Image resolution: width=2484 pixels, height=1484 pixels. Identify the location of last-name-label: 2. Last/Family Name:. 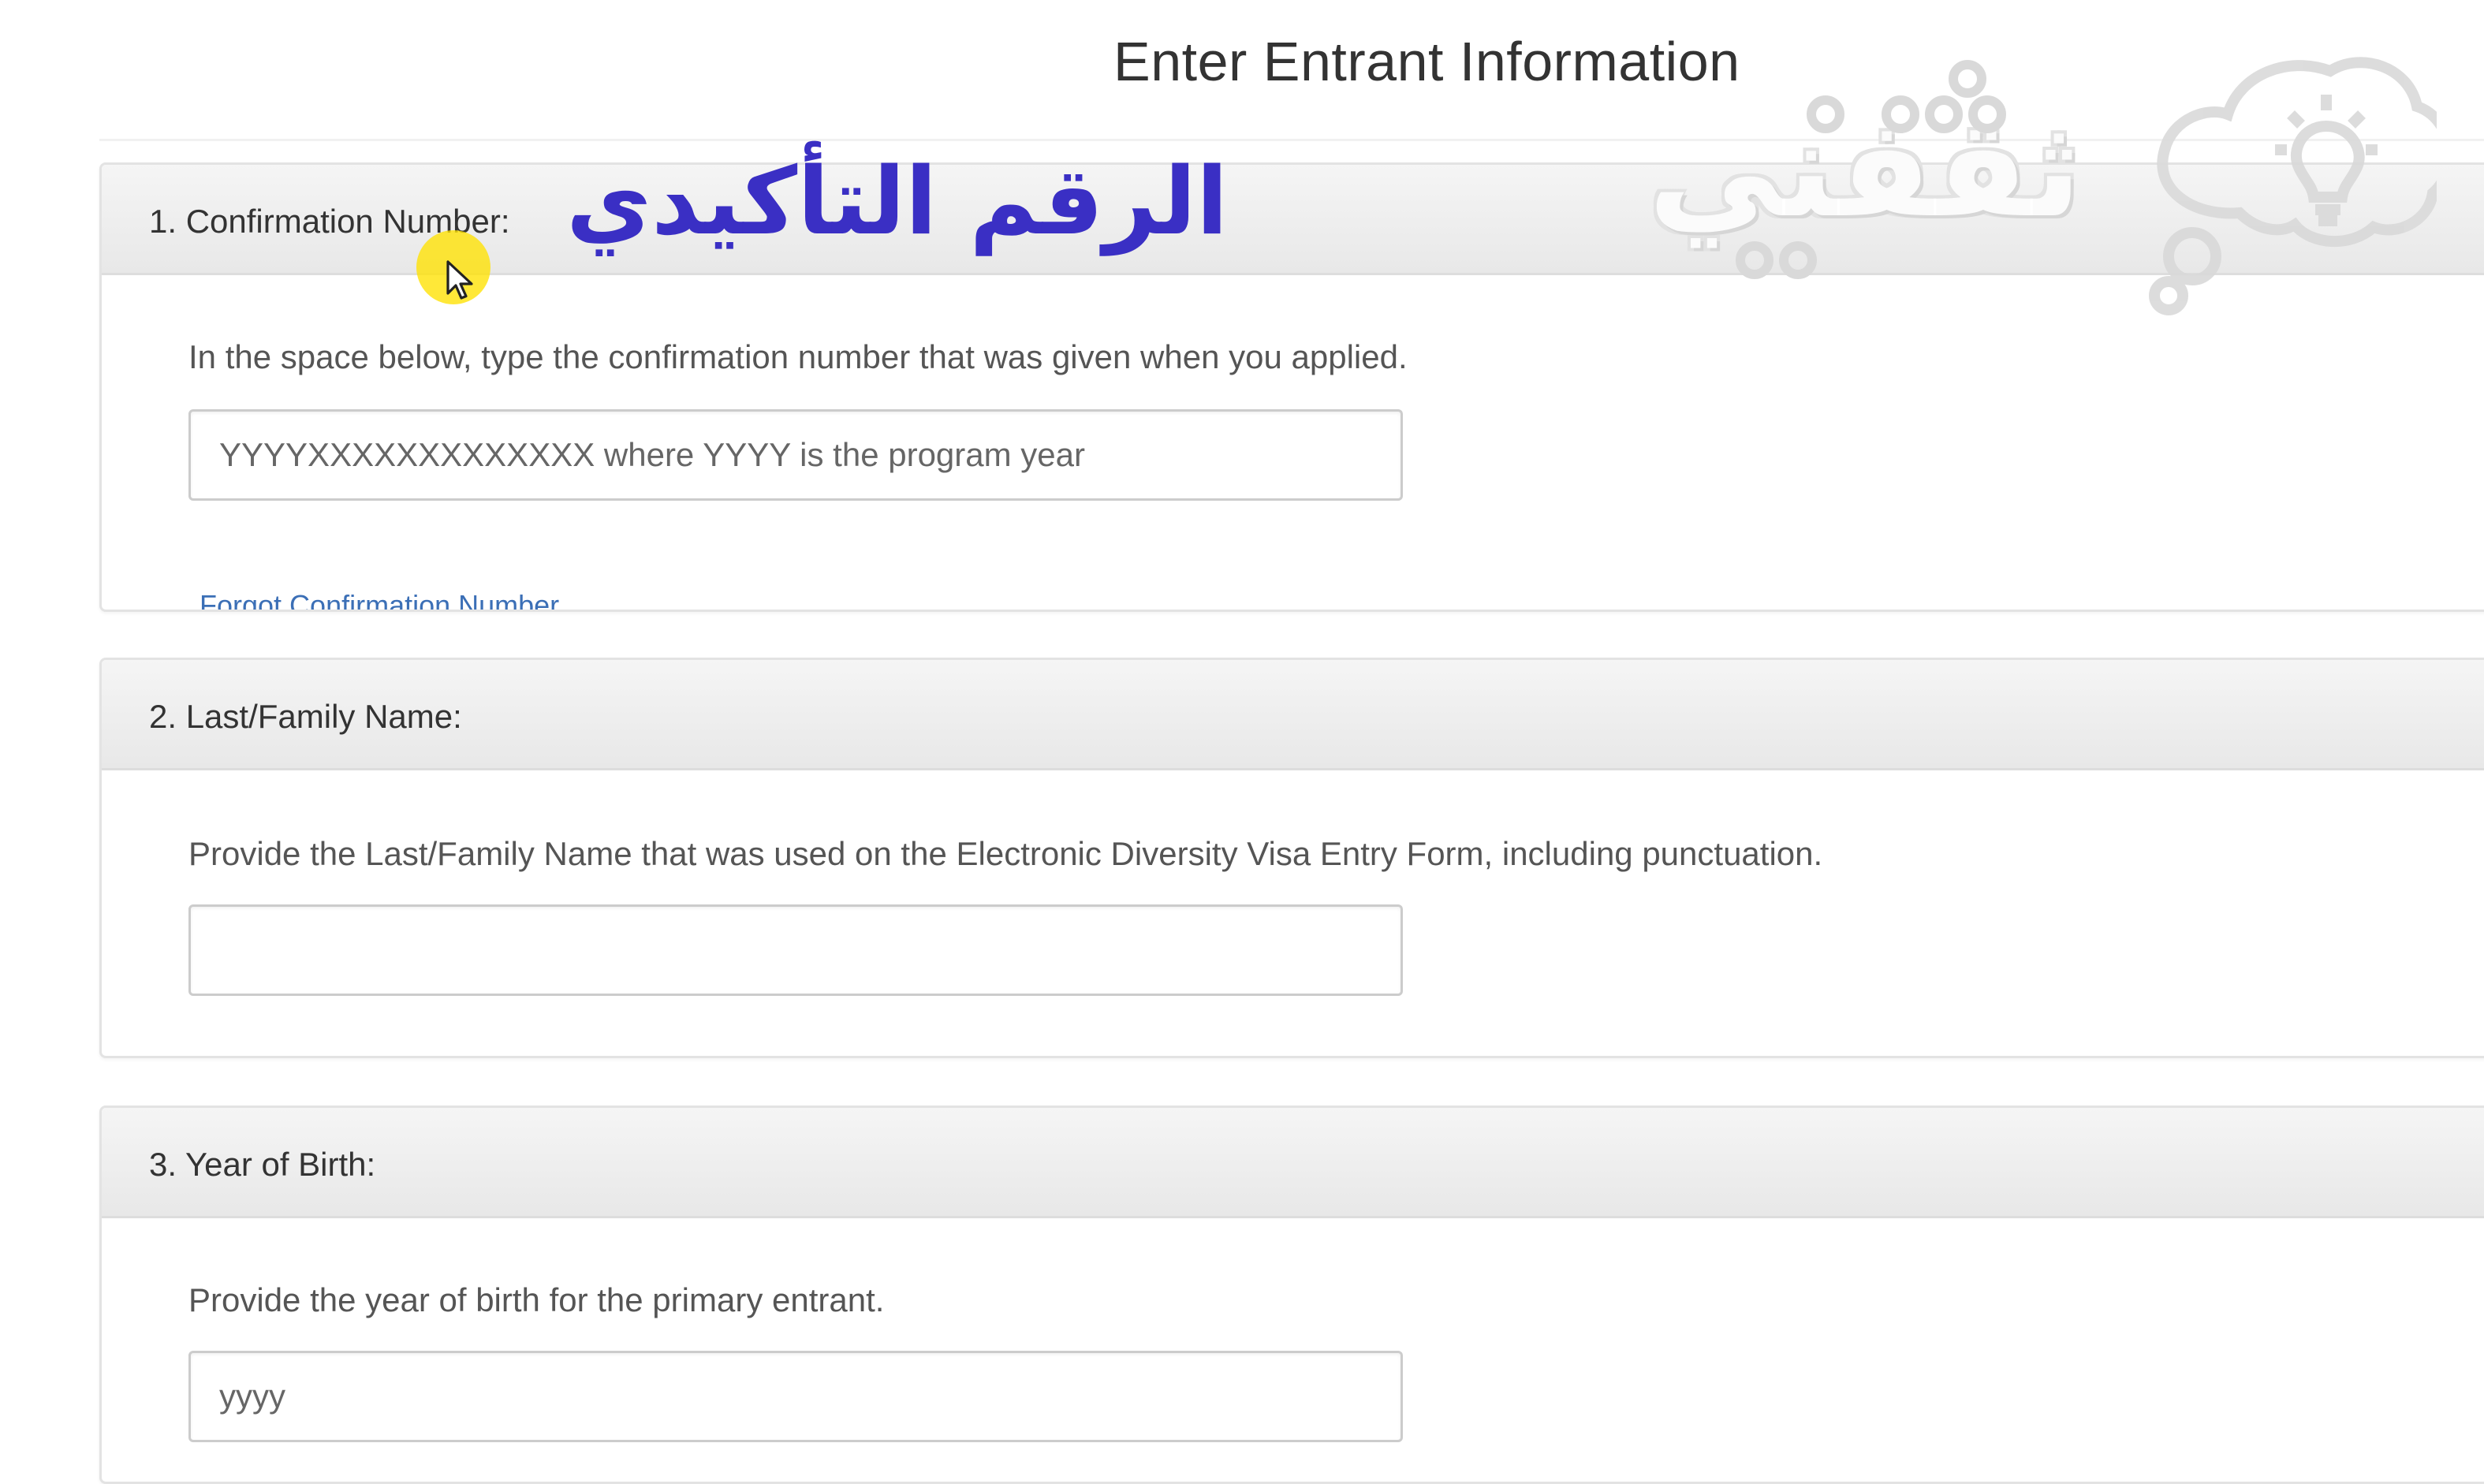
(306, 716).